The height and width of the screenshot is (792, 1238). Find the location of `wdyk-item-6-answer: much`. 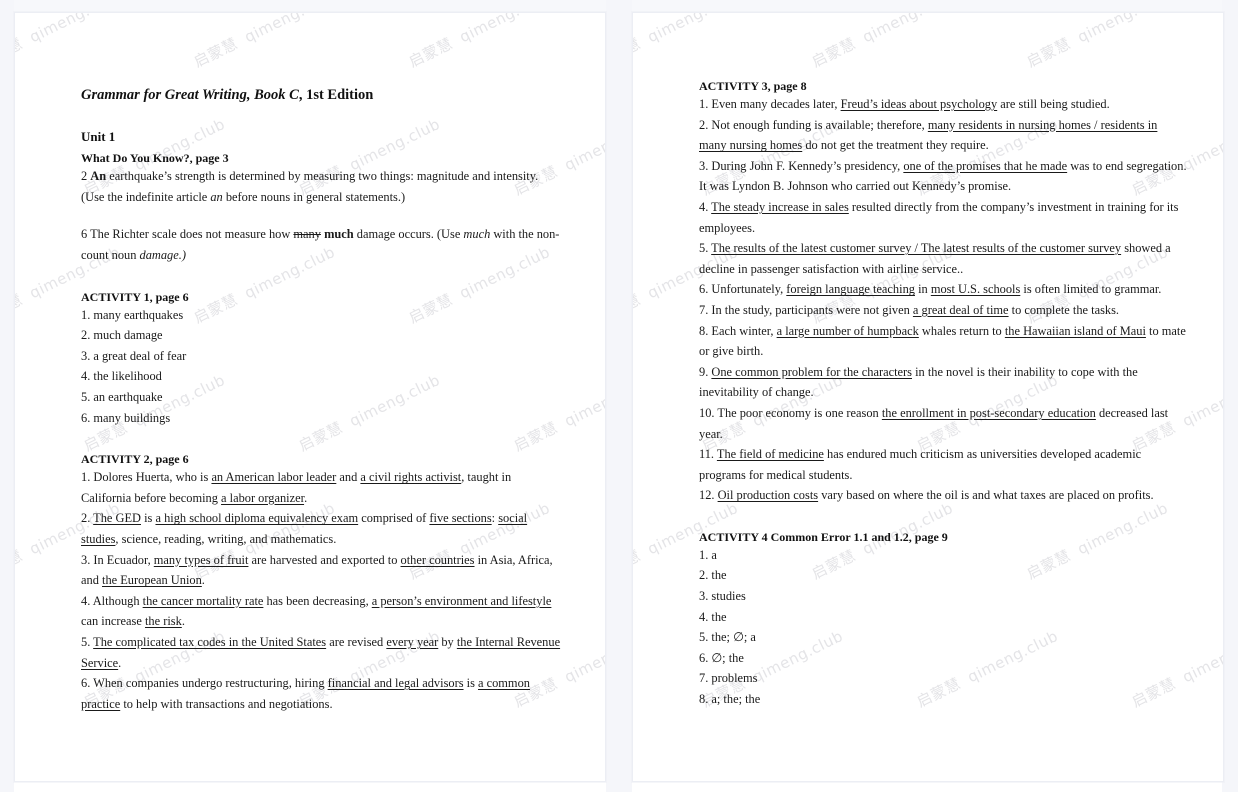

wdyk-item-6-answer: much is located at coordinates (339, 234).